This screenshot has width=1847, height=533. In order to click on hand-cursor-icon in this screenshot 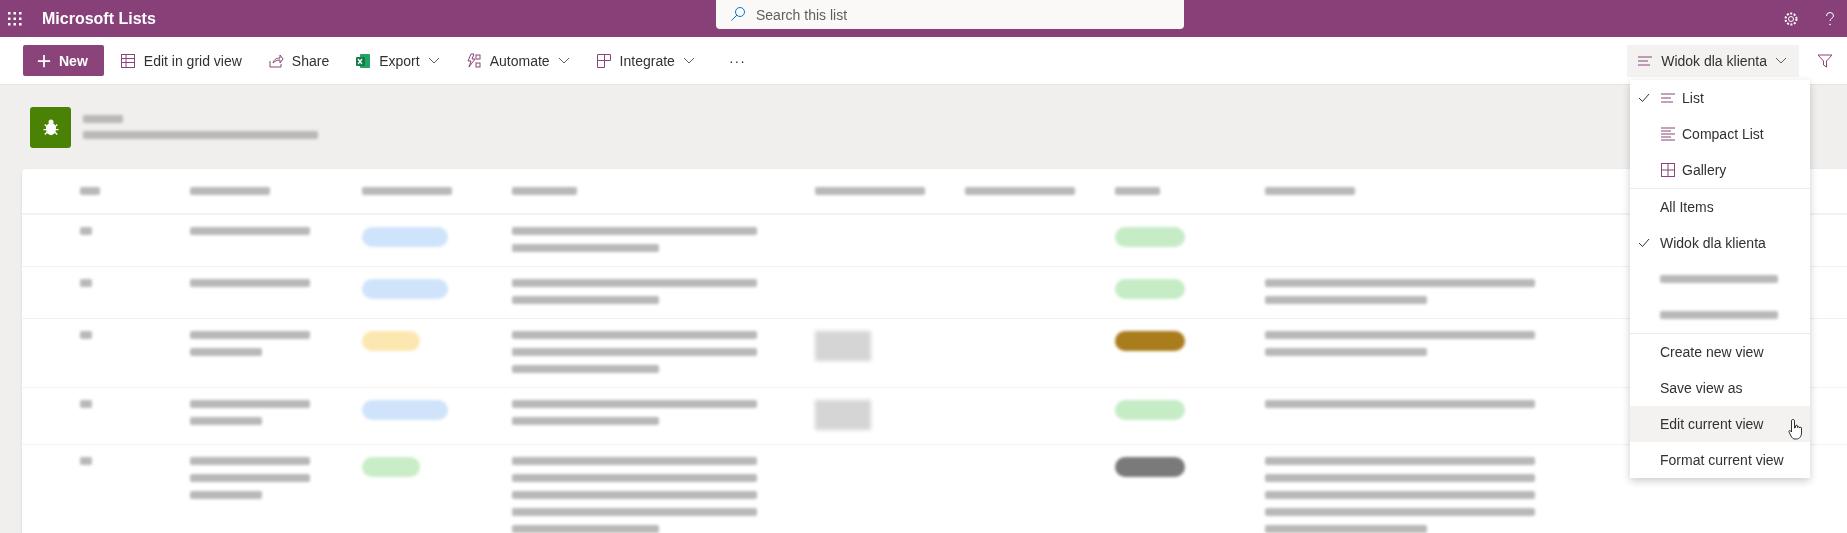, I will do `click(1796, 429)`.